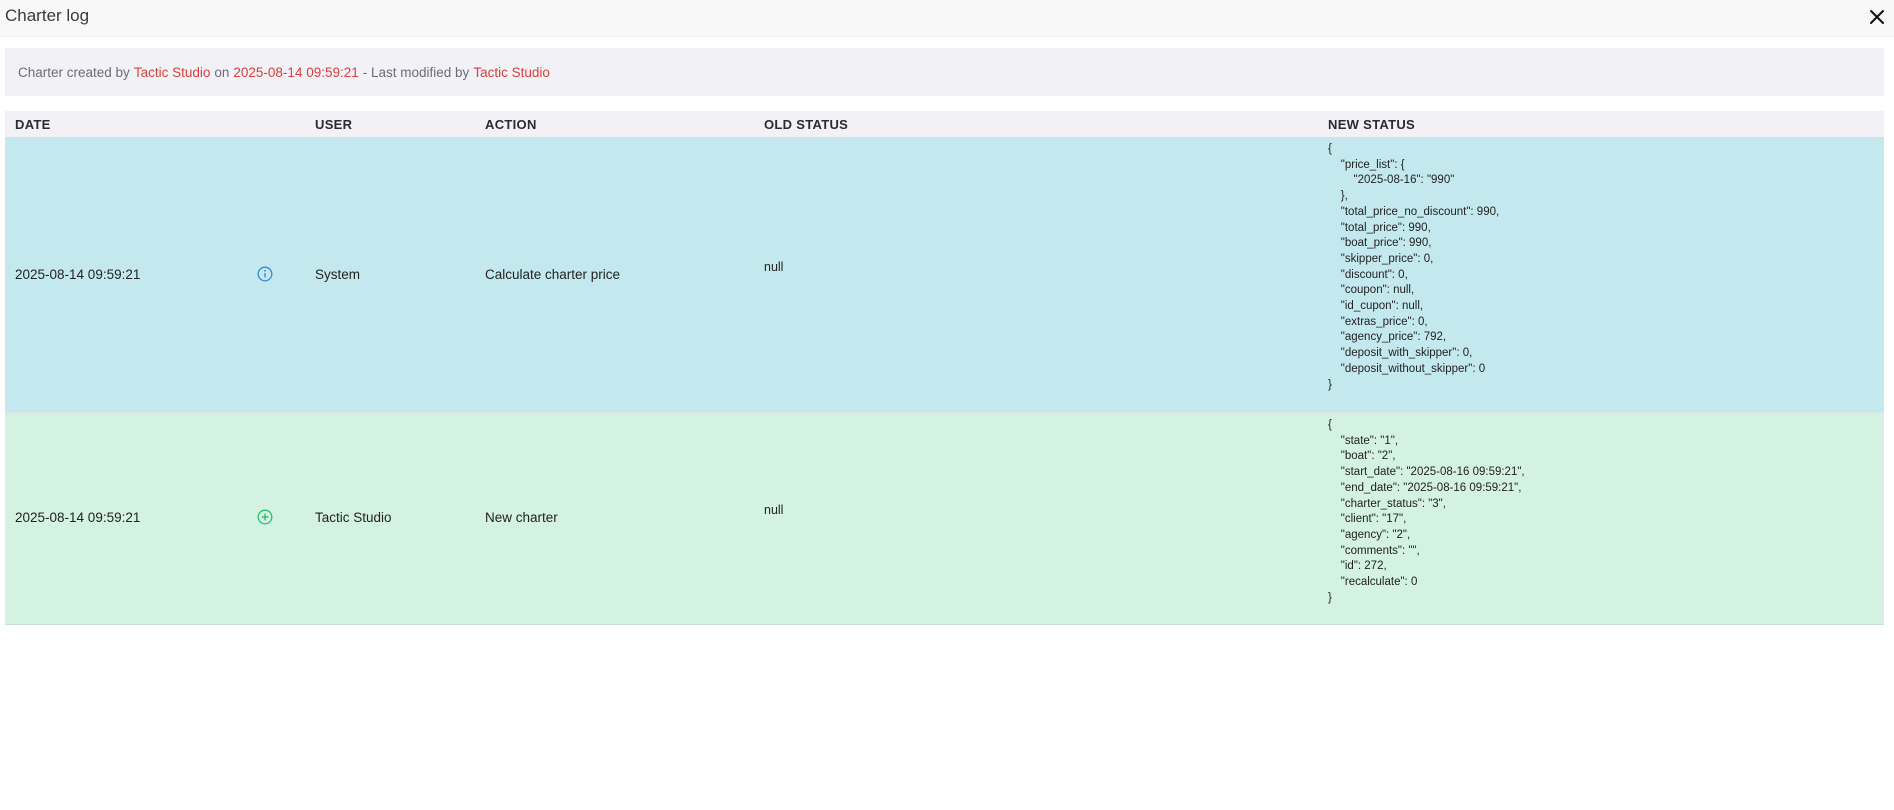  I want to click on column-header-user: USER, so click(334, 124).